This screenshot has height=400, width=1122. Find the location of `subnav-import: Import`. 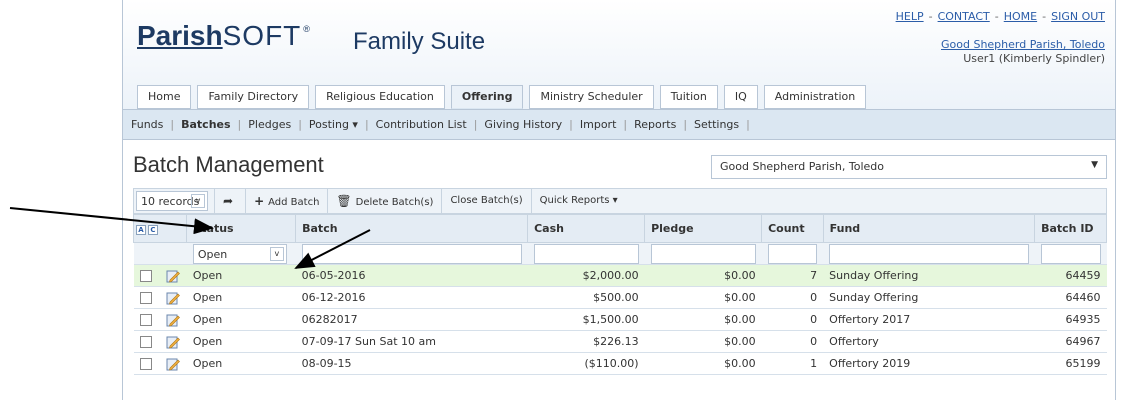

subnav-import: Import is located at coordinates (598, 124).